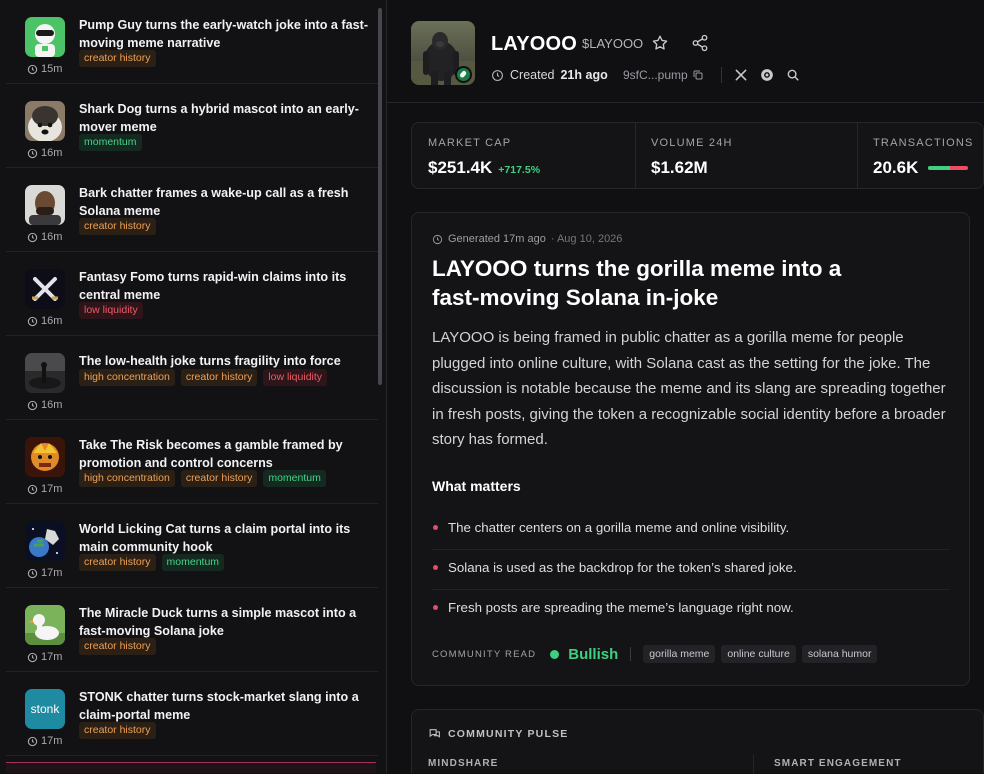  Describe the element at coordinates (532, 75) in the screenshot. I see `created-label: Created` at that location.